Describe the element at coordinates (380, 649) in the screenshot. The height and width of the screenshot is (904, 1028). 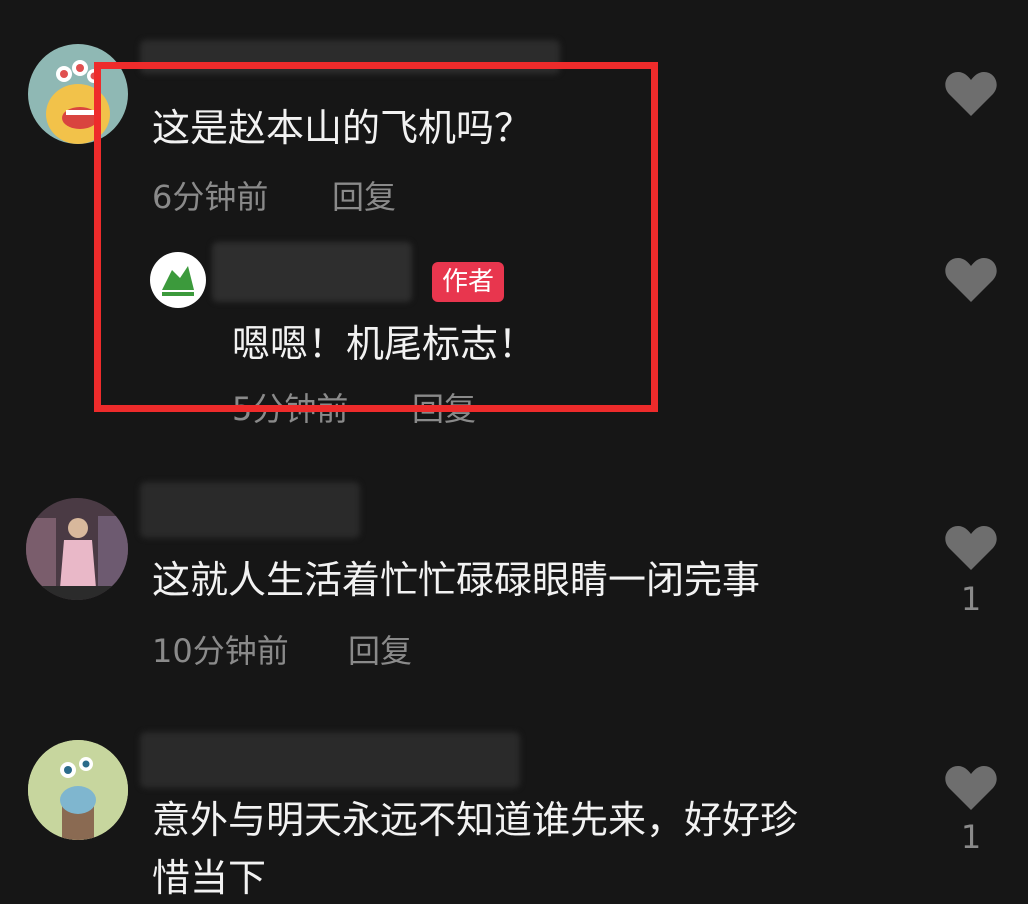
I see `reply-button: 回复` at that location.